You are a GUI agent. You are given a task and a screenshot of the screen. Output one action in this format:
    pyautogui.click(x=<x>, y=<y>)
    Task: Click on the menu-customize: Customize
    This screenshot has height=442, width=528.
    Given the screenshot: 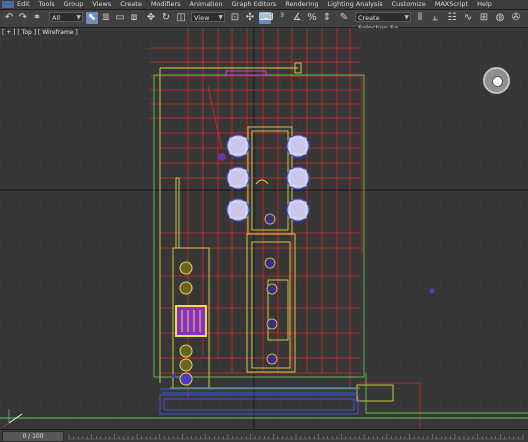 What is the action you would take?
    pyautogui.click(x=409, y=4)
    